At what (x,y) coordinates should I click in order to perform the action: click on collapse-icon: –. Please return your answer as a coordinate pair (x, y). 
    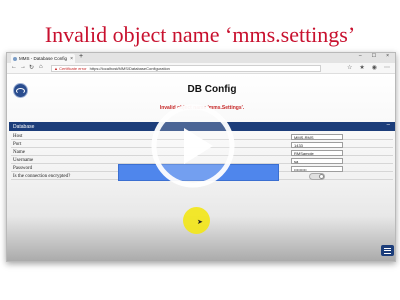
    Looking at the image, I should click on (388, 125).